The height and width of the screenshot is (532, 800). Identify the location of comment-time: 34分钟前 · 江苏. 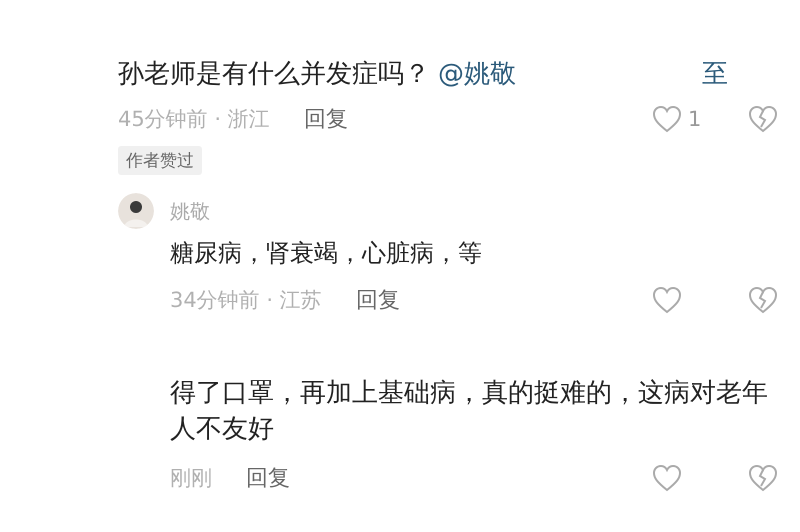
(246, 300).